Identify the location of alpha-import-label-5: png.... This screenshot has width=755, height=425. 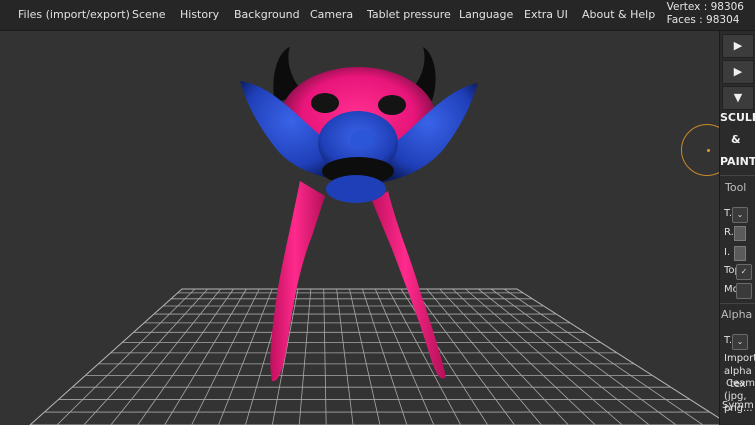
(738, 408).